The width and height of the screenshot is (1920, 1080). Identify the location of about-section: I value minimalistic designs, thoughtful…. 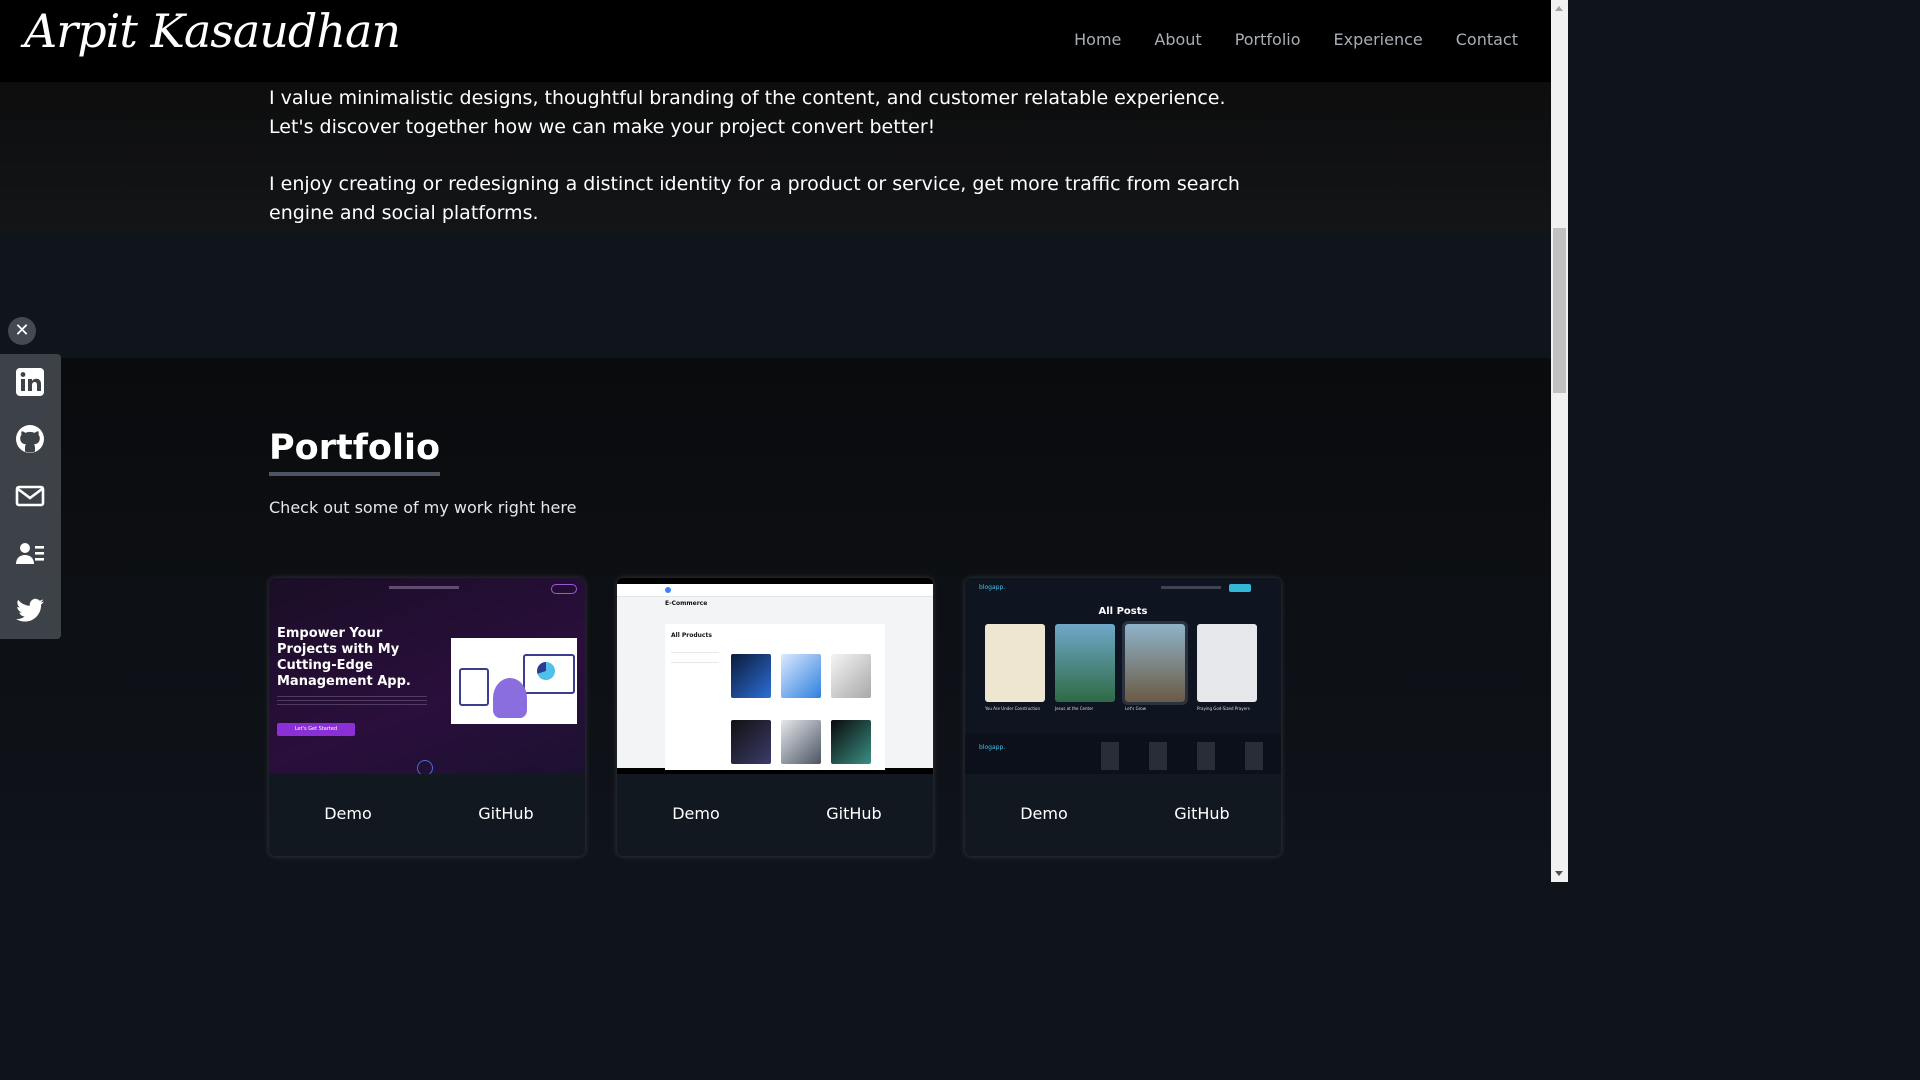
(775, 158).